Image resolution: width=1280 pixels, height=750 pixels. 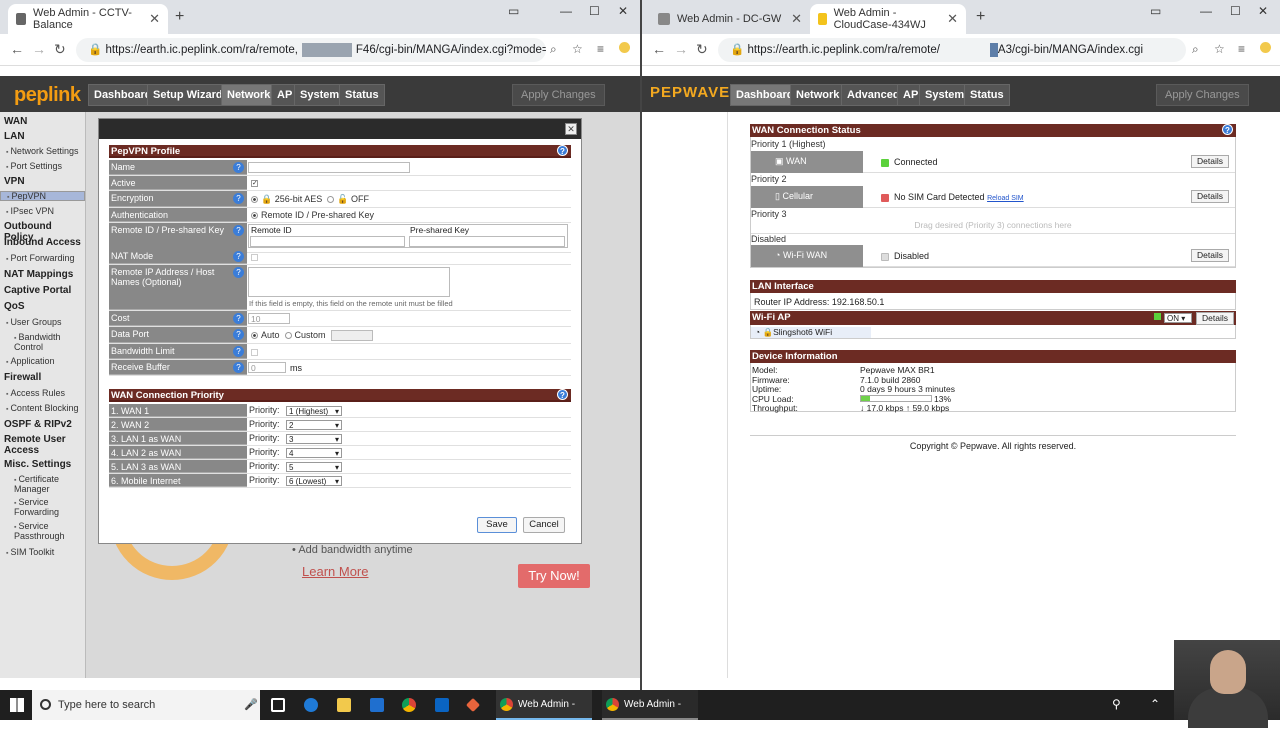 What do you see at coordinates (730, 19) in the screenshot?
I see `tab-dc-gw: Web Admin - DC-GW ✕` at bounding box center [730, 19].